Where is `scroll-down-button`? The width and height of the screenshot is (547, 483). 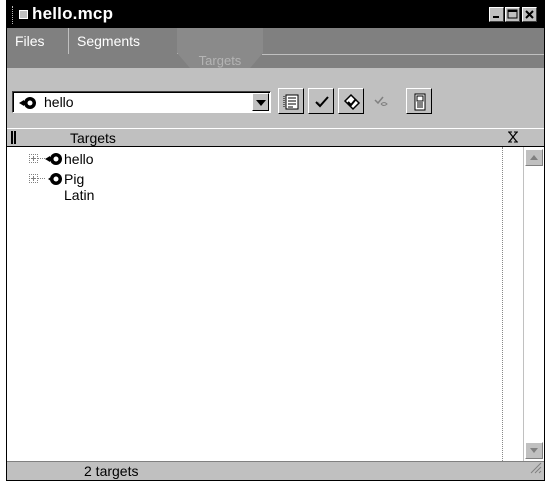 scroll-down-button is located at coordinates (534, 450).